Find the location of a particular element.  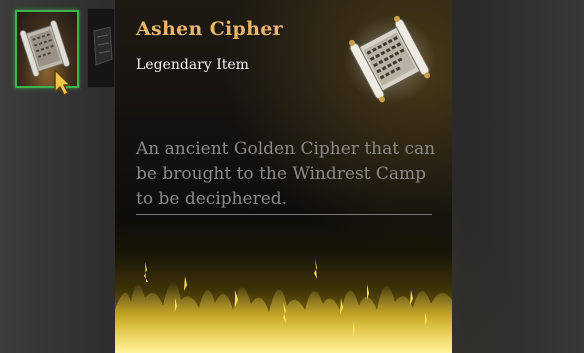

tooltip-divider is located at coordinates (284, 214).